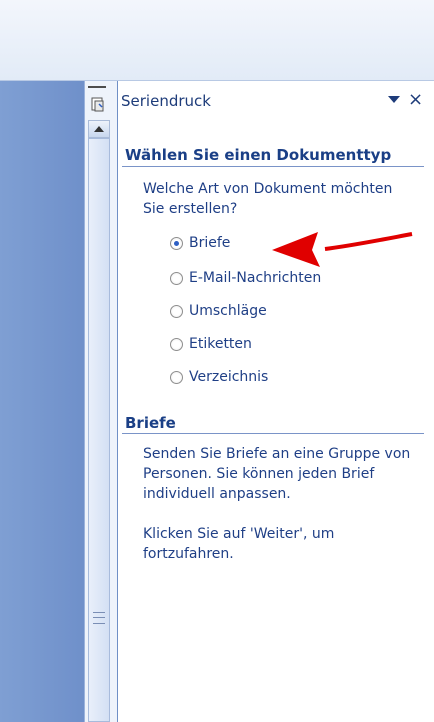 The width and height of the screenshot is (434, 722). I want to click on radio-label: Briefe, so click(209, 243).